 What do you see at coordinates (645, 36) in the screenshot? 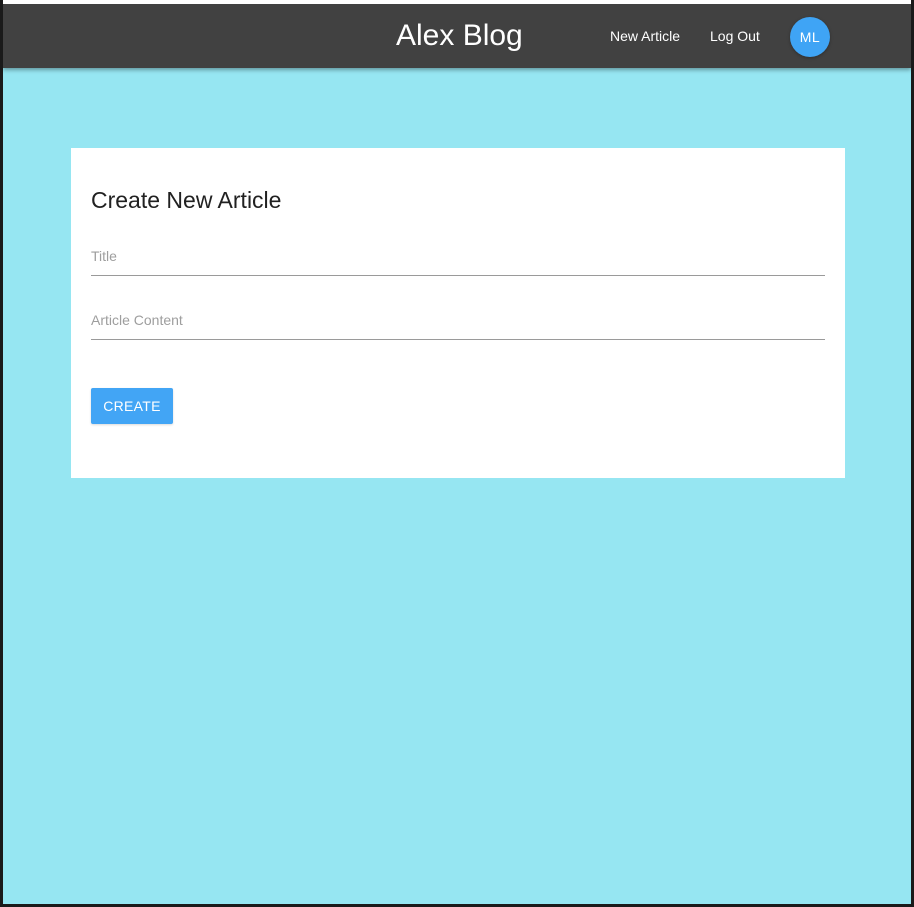
I see `new-article-link: New Article` at bounding box center [645, 36].